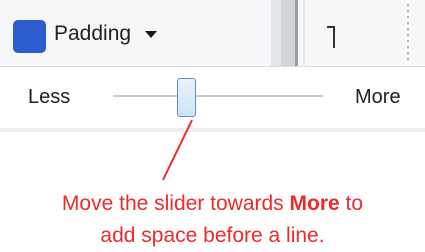  What do you see at coordinates (351, 203) in the screenshot?
I see `annotation-line1-after: to` at bounding box center [351, 203].